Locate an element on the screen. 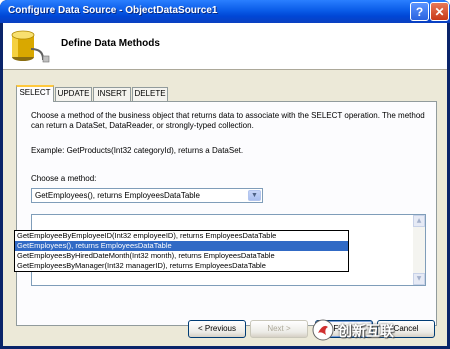 Image resolution: width=450 pixels, height=349 pixels. watermark-logo-icon is located at coordinates (323, 331).